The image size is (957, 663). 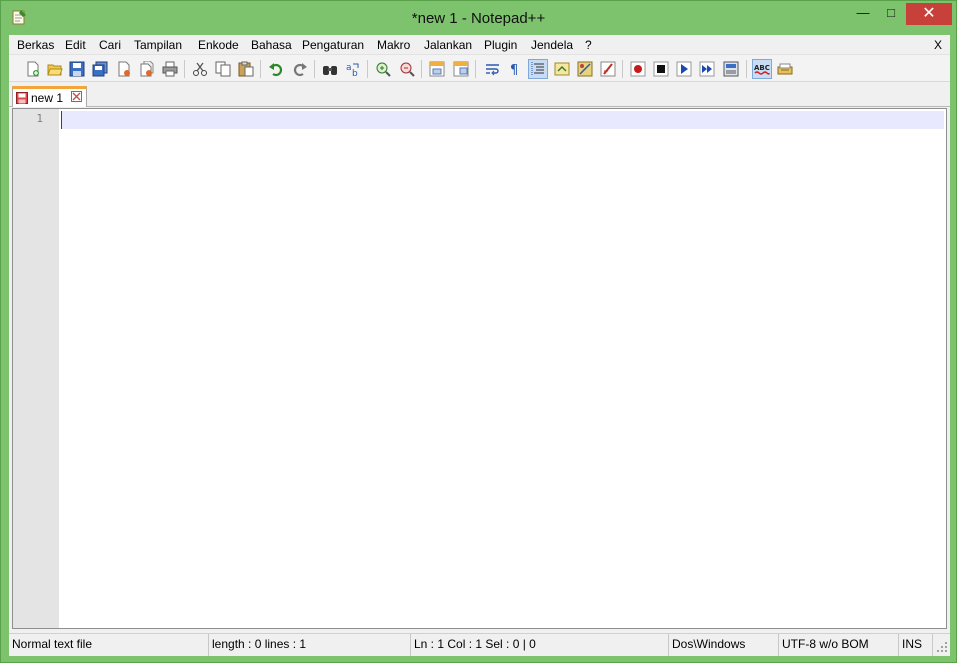 I want to click on play-macro-icon, so click(x=684, y=69).